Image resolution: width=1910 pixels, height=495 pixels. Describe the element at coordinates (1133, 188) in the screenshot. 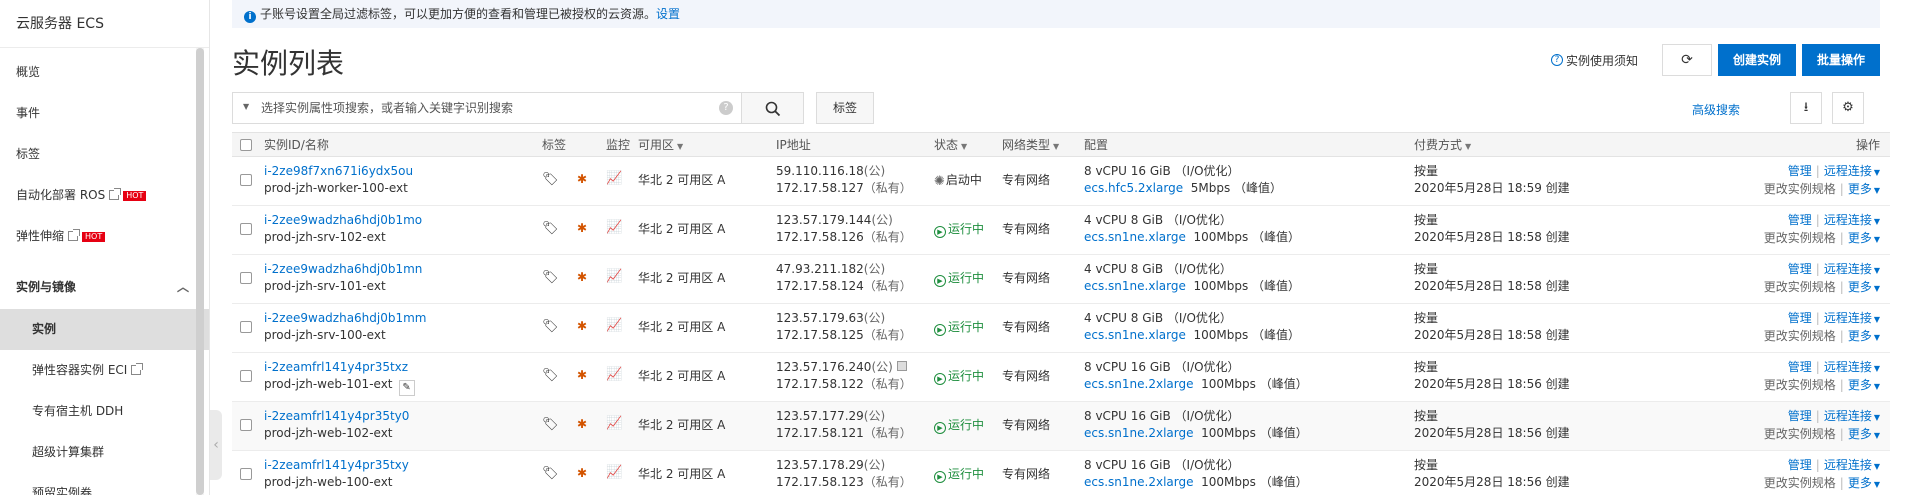

I see `instance-type-link: ecs.hfc5.2xlarge` at that location.